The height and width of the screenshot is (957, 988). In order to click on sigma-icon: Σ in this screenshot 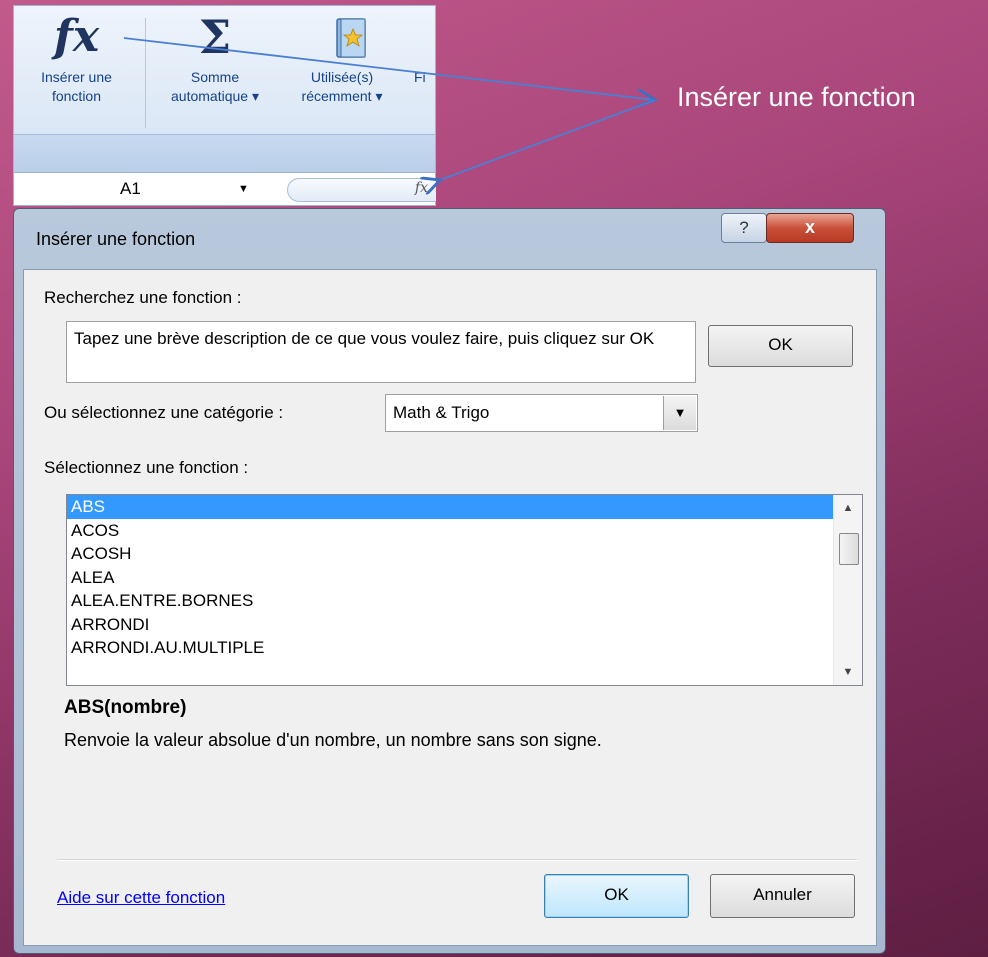, I will do `click(215, 37)`.